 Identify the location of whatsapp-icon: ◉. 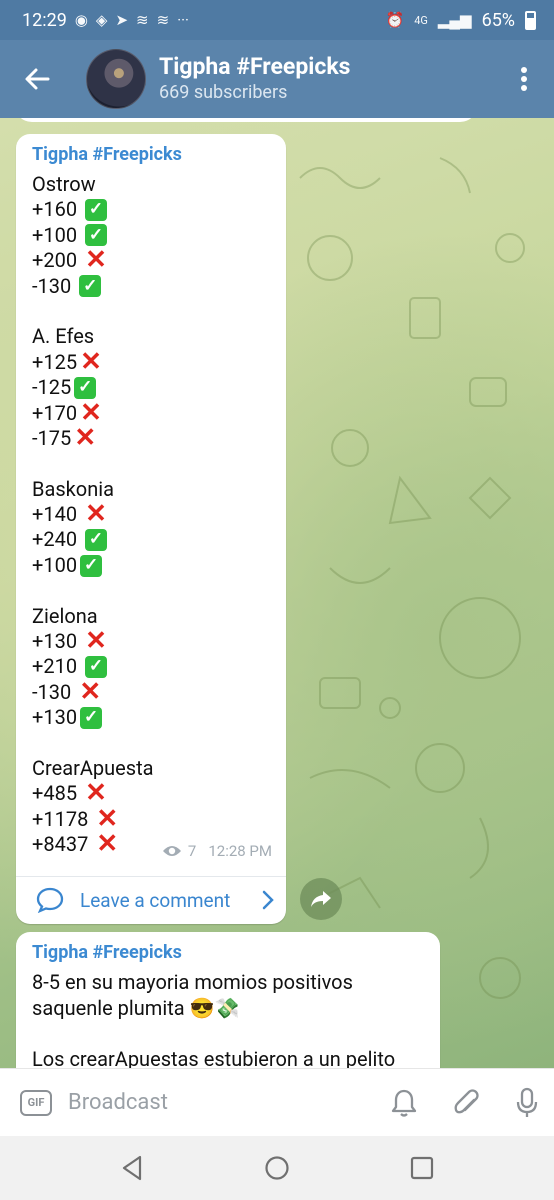
(81, 20).